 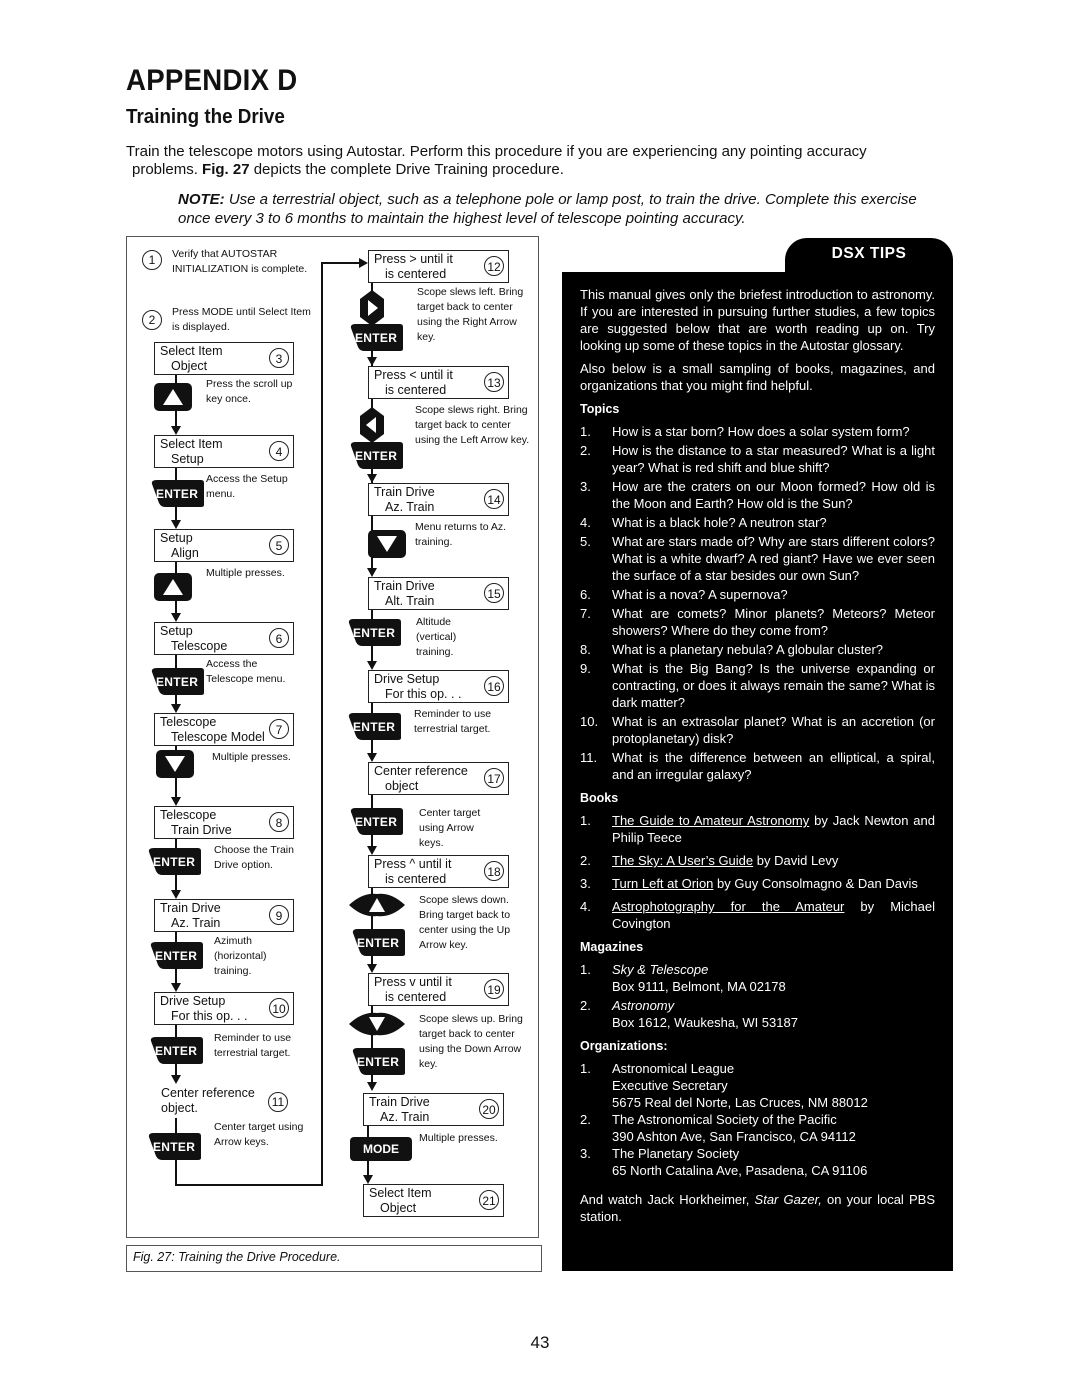 What do you see at coordinates (399, 1102) in the screenshot?
I see `lcd-line-1: Train Drive` at bounding box center [399, 1102].